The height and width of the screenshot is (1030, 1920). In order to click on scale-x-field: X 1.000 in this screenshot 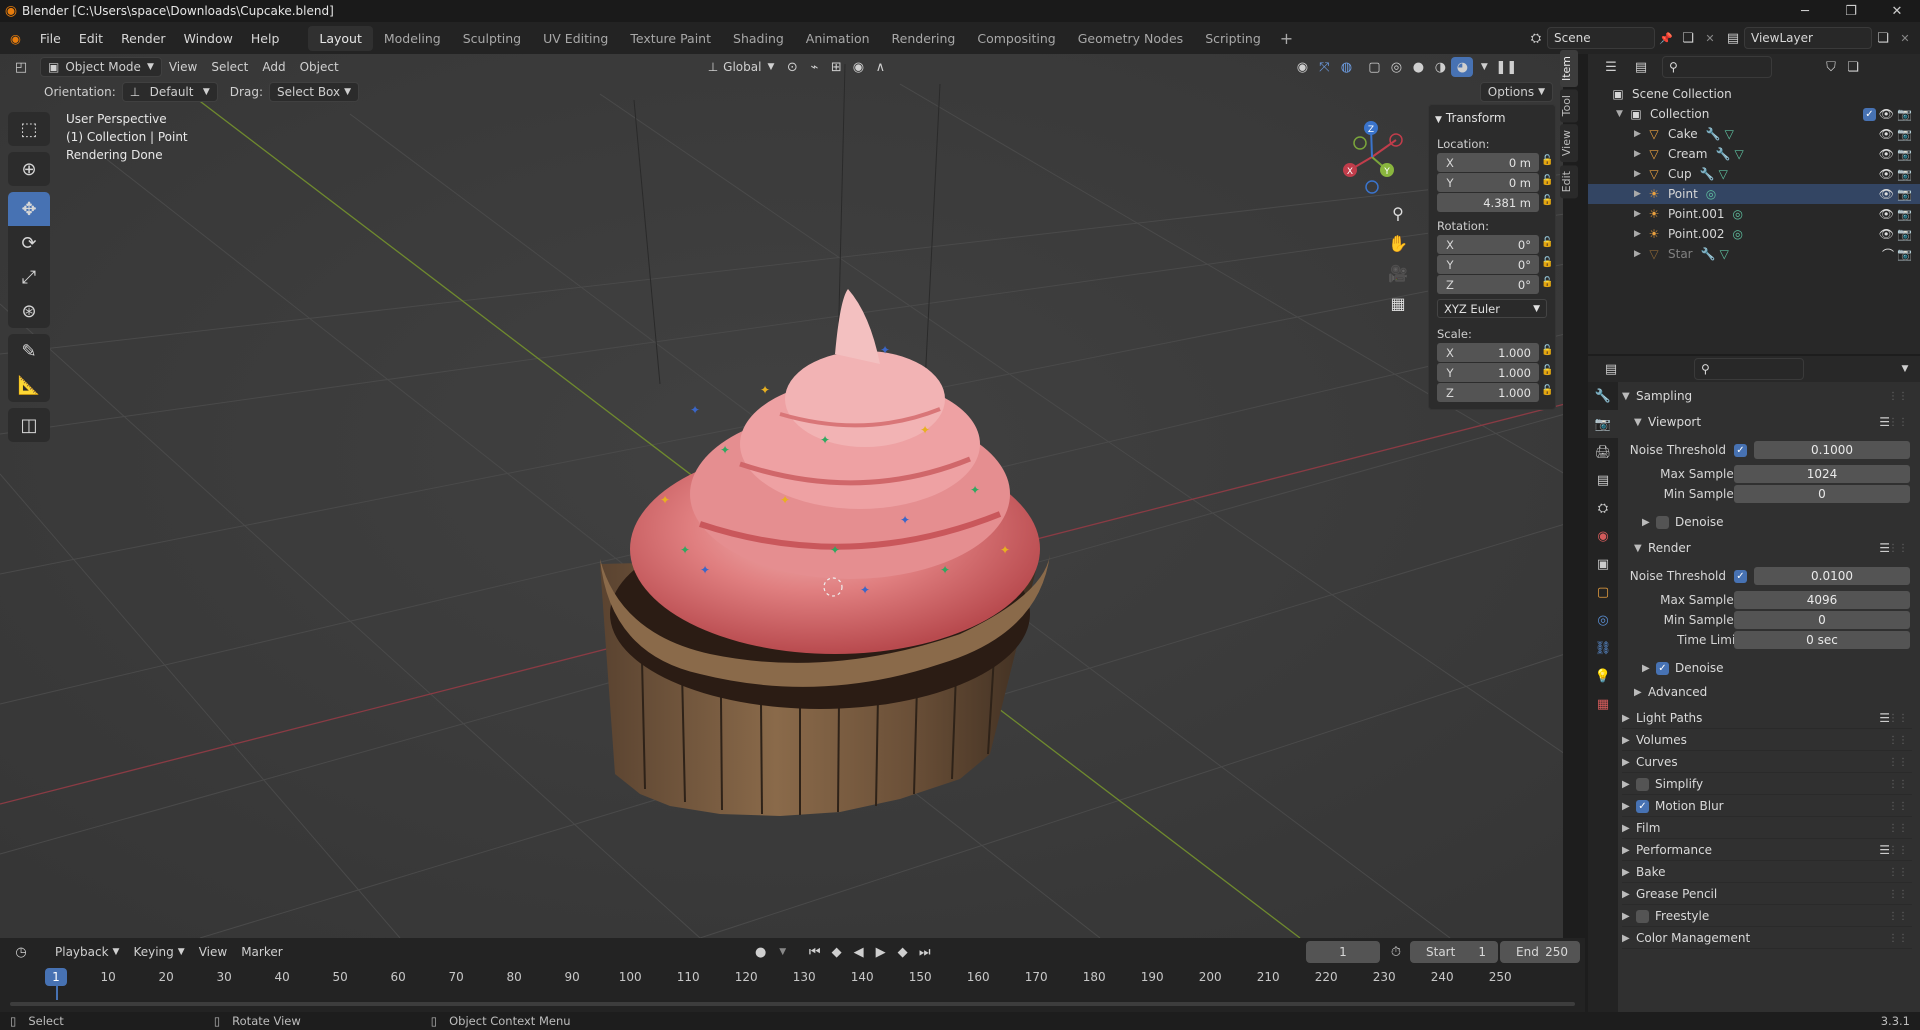, I will do `click(1488, 352)`.